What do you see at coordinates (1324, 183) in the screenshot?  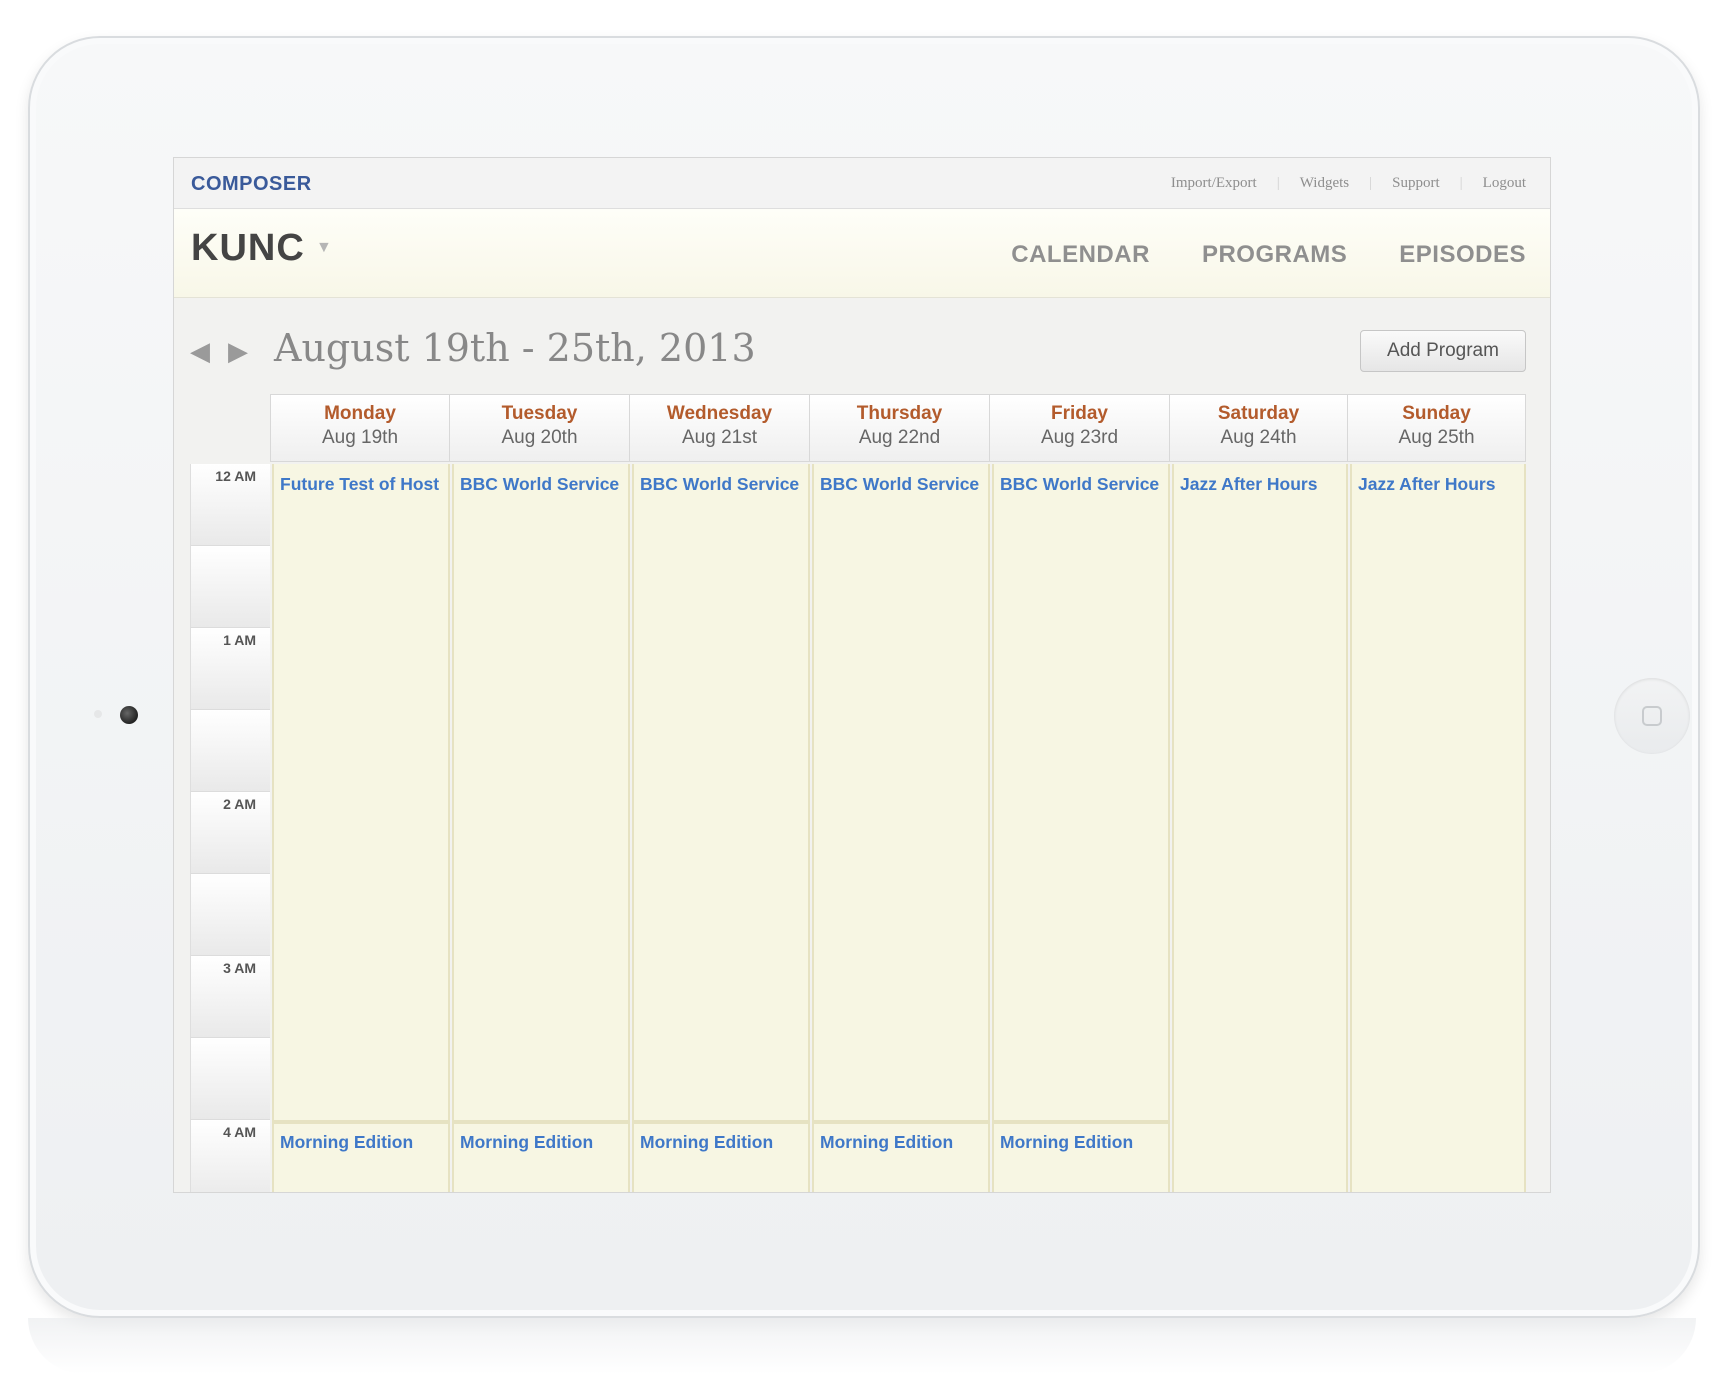 I see `link-widgets: Widgets` at bounding box center [1324, 183].